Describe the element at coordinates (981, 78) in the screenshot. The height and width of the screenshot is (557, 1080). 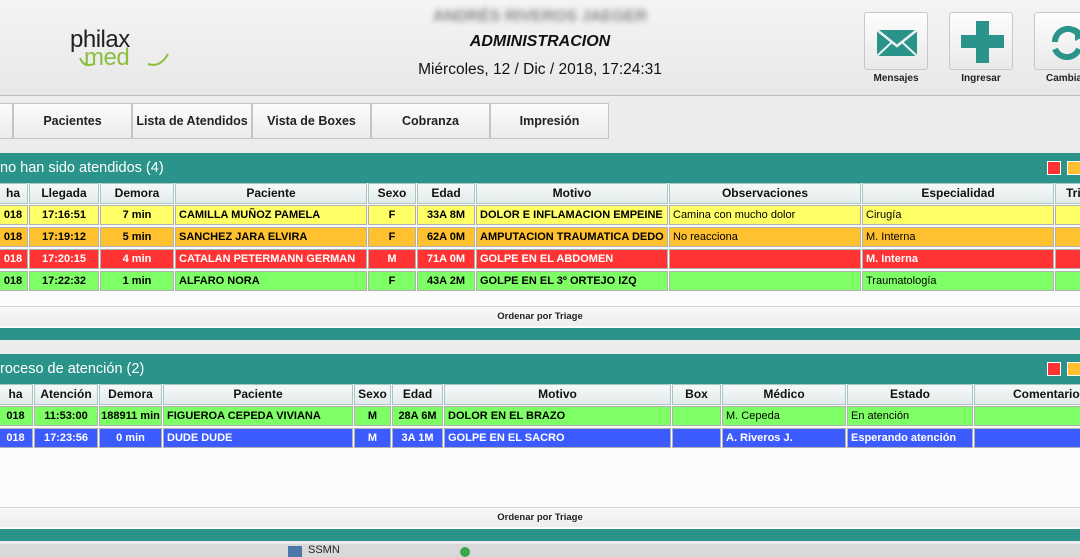
I see `add-patient-label: Ingresar` at that location.